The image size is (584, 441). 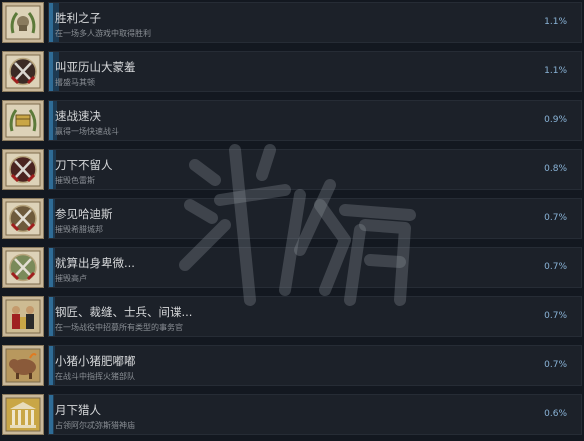 I want to click on unlock-percent: 0.6%, so click(x=555, y=414).